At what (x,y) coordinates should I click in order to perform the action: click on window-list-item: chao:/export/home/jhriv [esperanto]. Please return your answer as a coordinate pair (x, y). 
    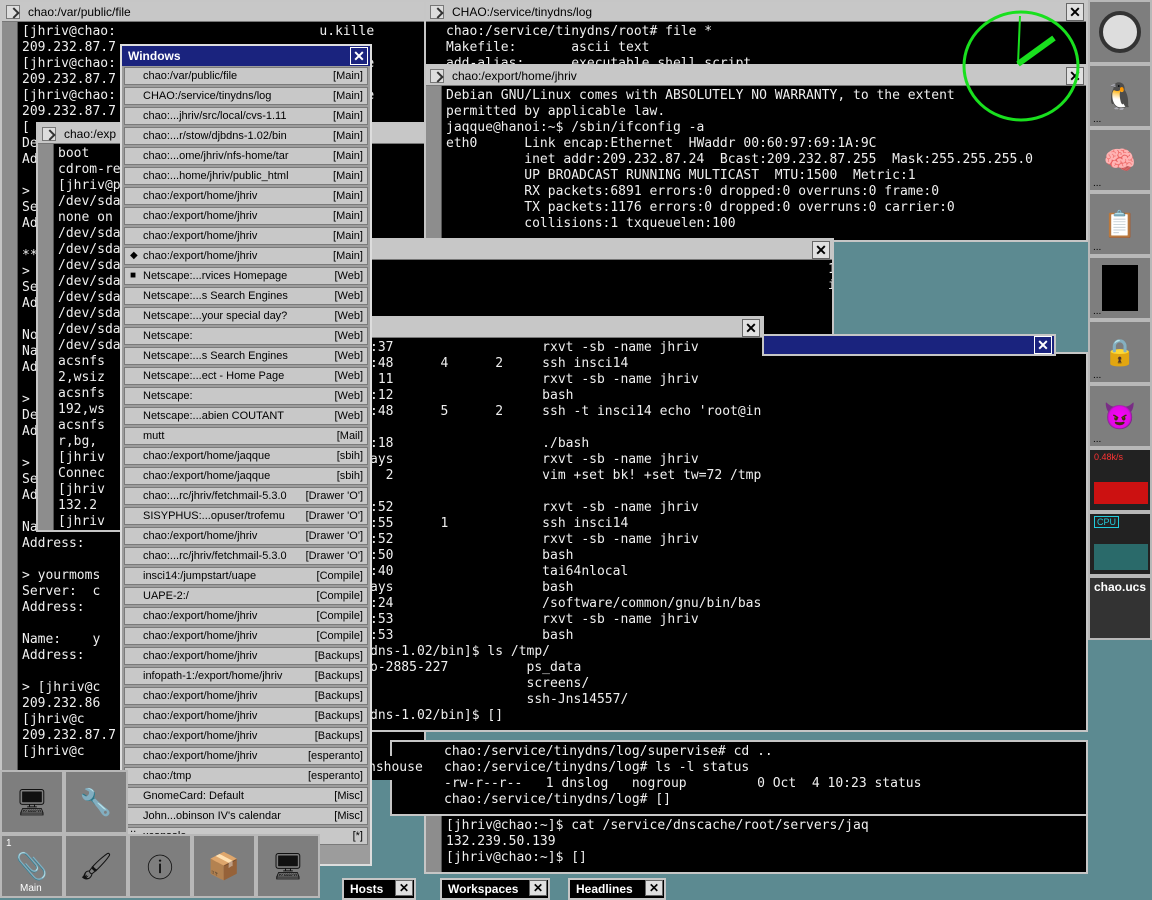
    Looking at the image, I should click on (246, 756).